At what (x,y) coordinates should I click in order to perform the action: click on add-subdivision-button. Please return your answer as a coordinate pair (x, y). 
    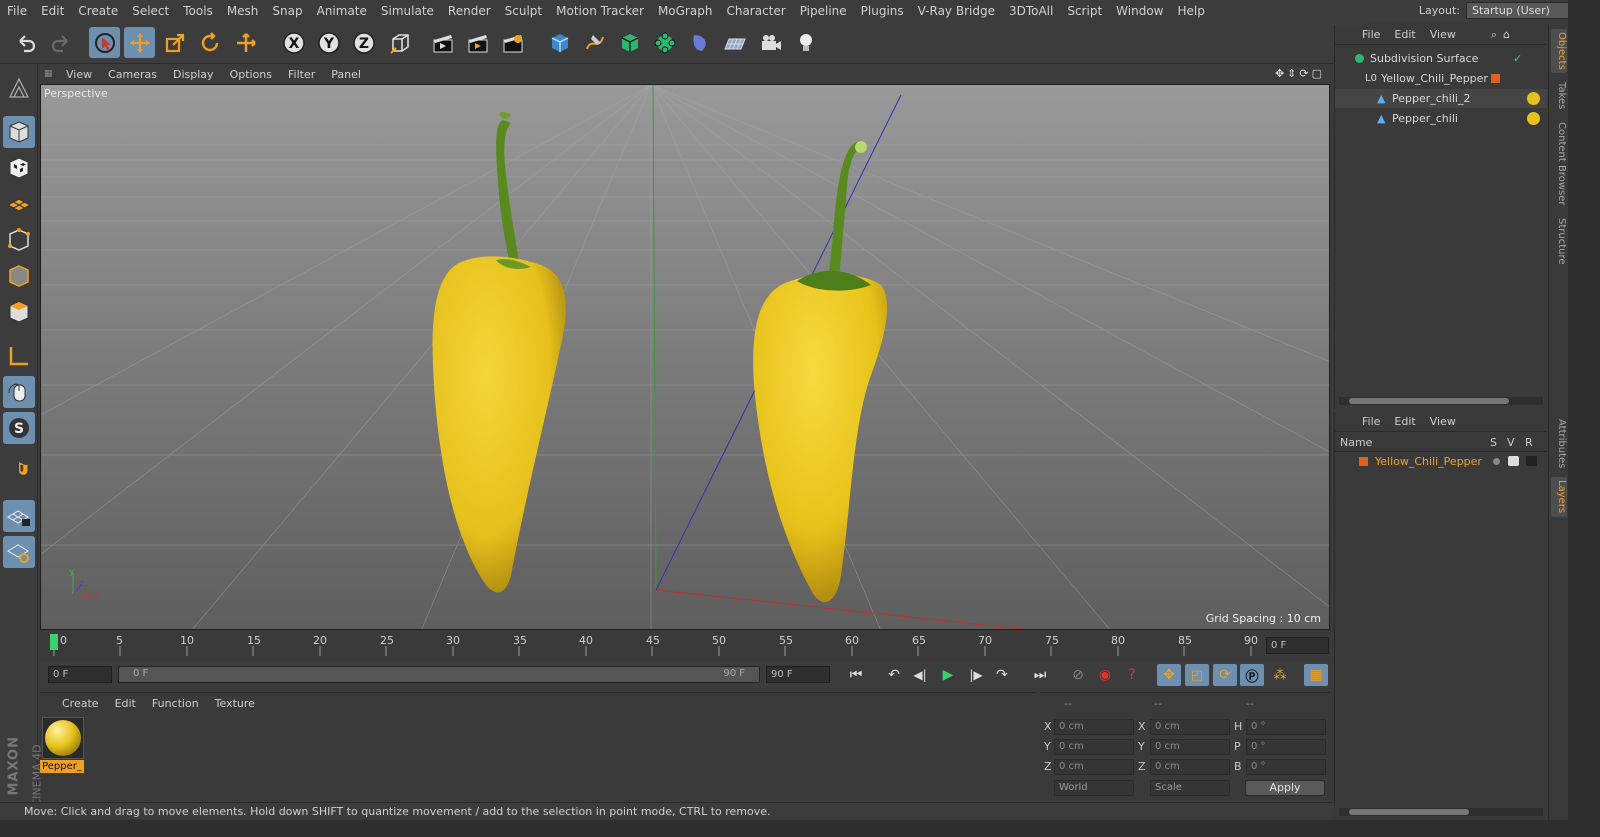
    Looking at the image, I should click on (629, 42).